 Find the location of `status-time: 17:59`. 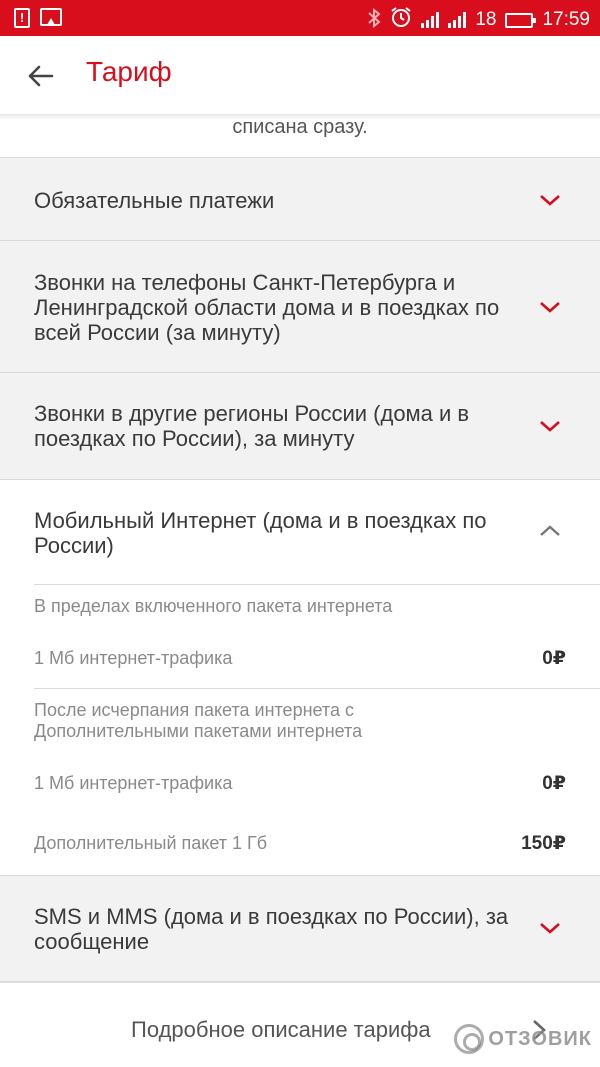

status-time: 17:59 is located at coordinates (566, 19).